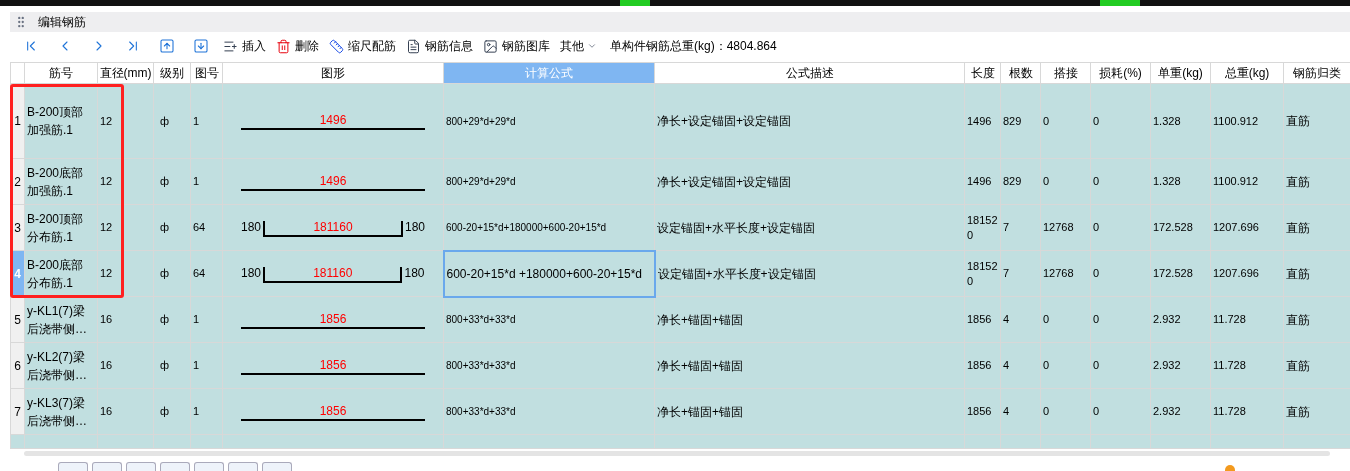 The image size is (1350, 471). What do you see at coordinates (206, 73) in the screenshot?
I see `column-header: 图号` at bounding box center [206, 73].